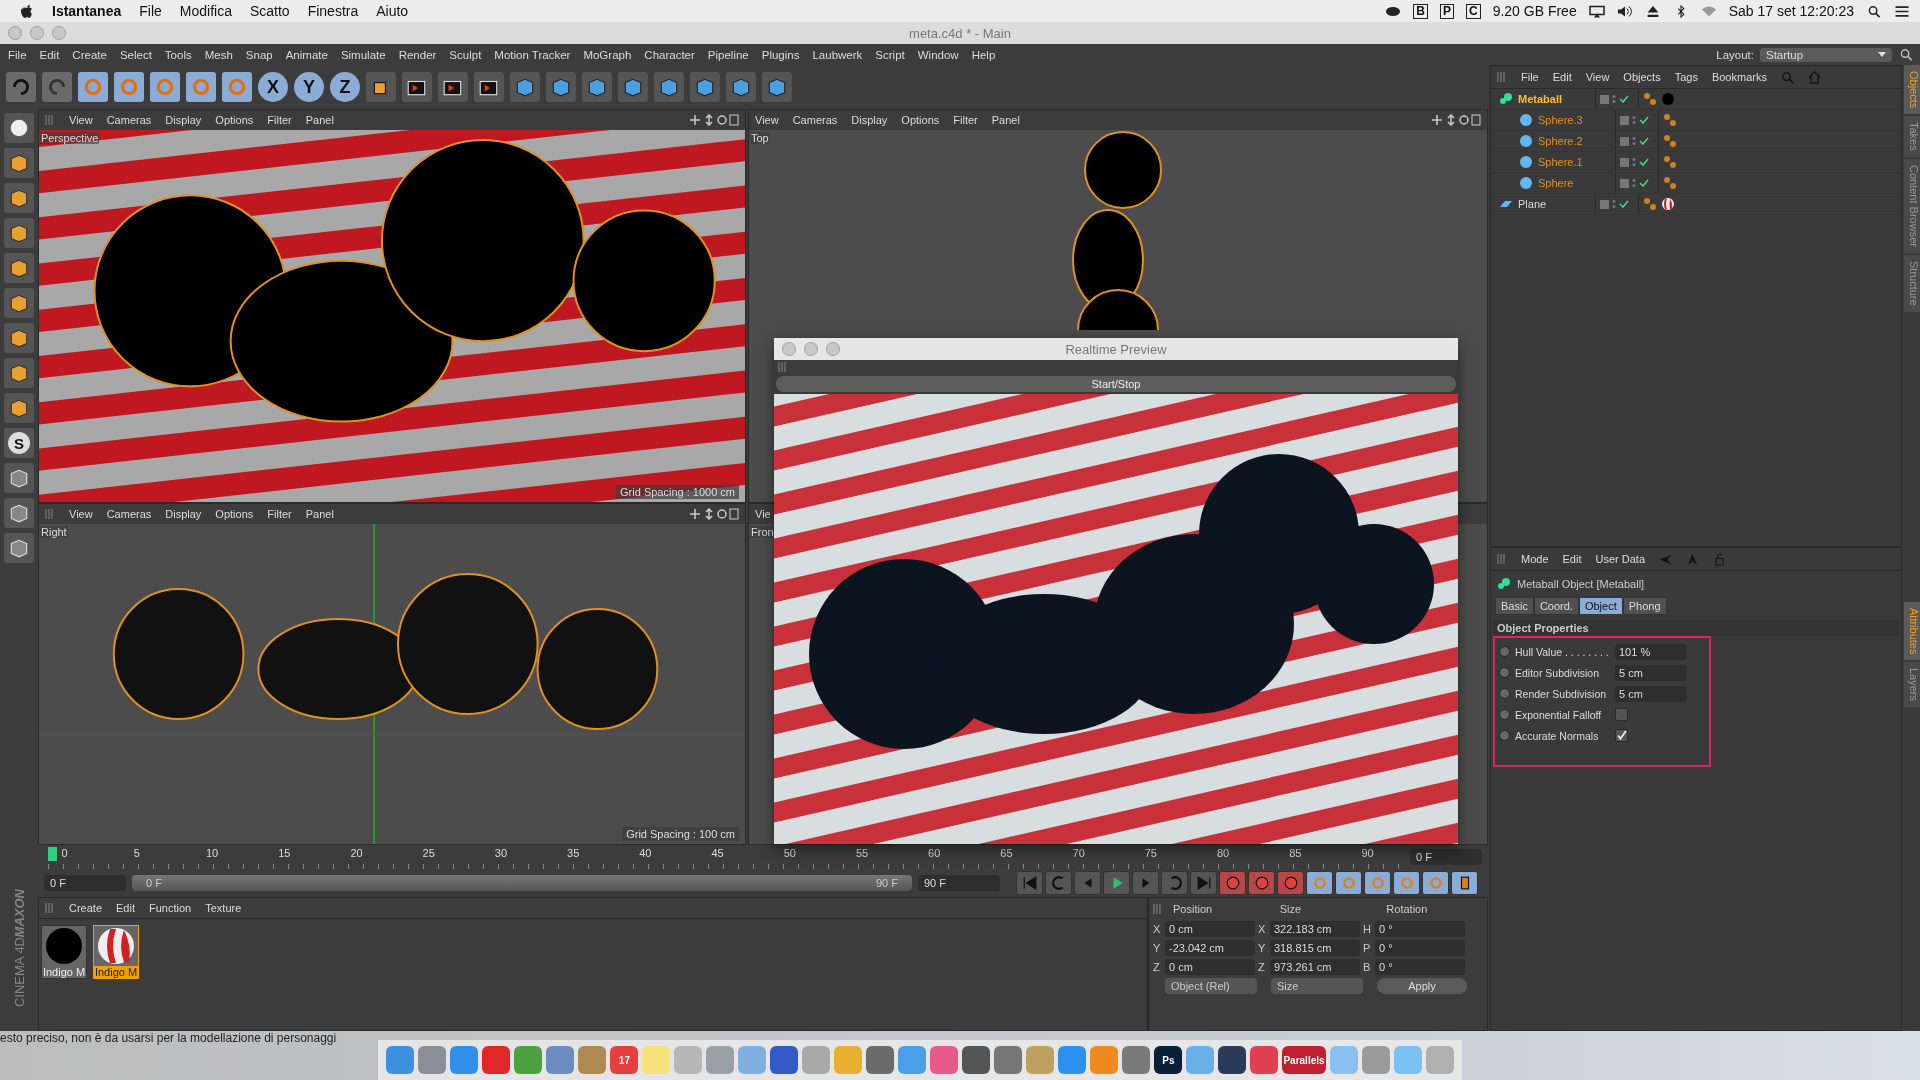 The width and height of the screenshot is (1920, 1080). What do you see at coordinates (1420, 967) in the screenshot?
I see `rotation-field: 0 °` at bounding box center [1420, 967].